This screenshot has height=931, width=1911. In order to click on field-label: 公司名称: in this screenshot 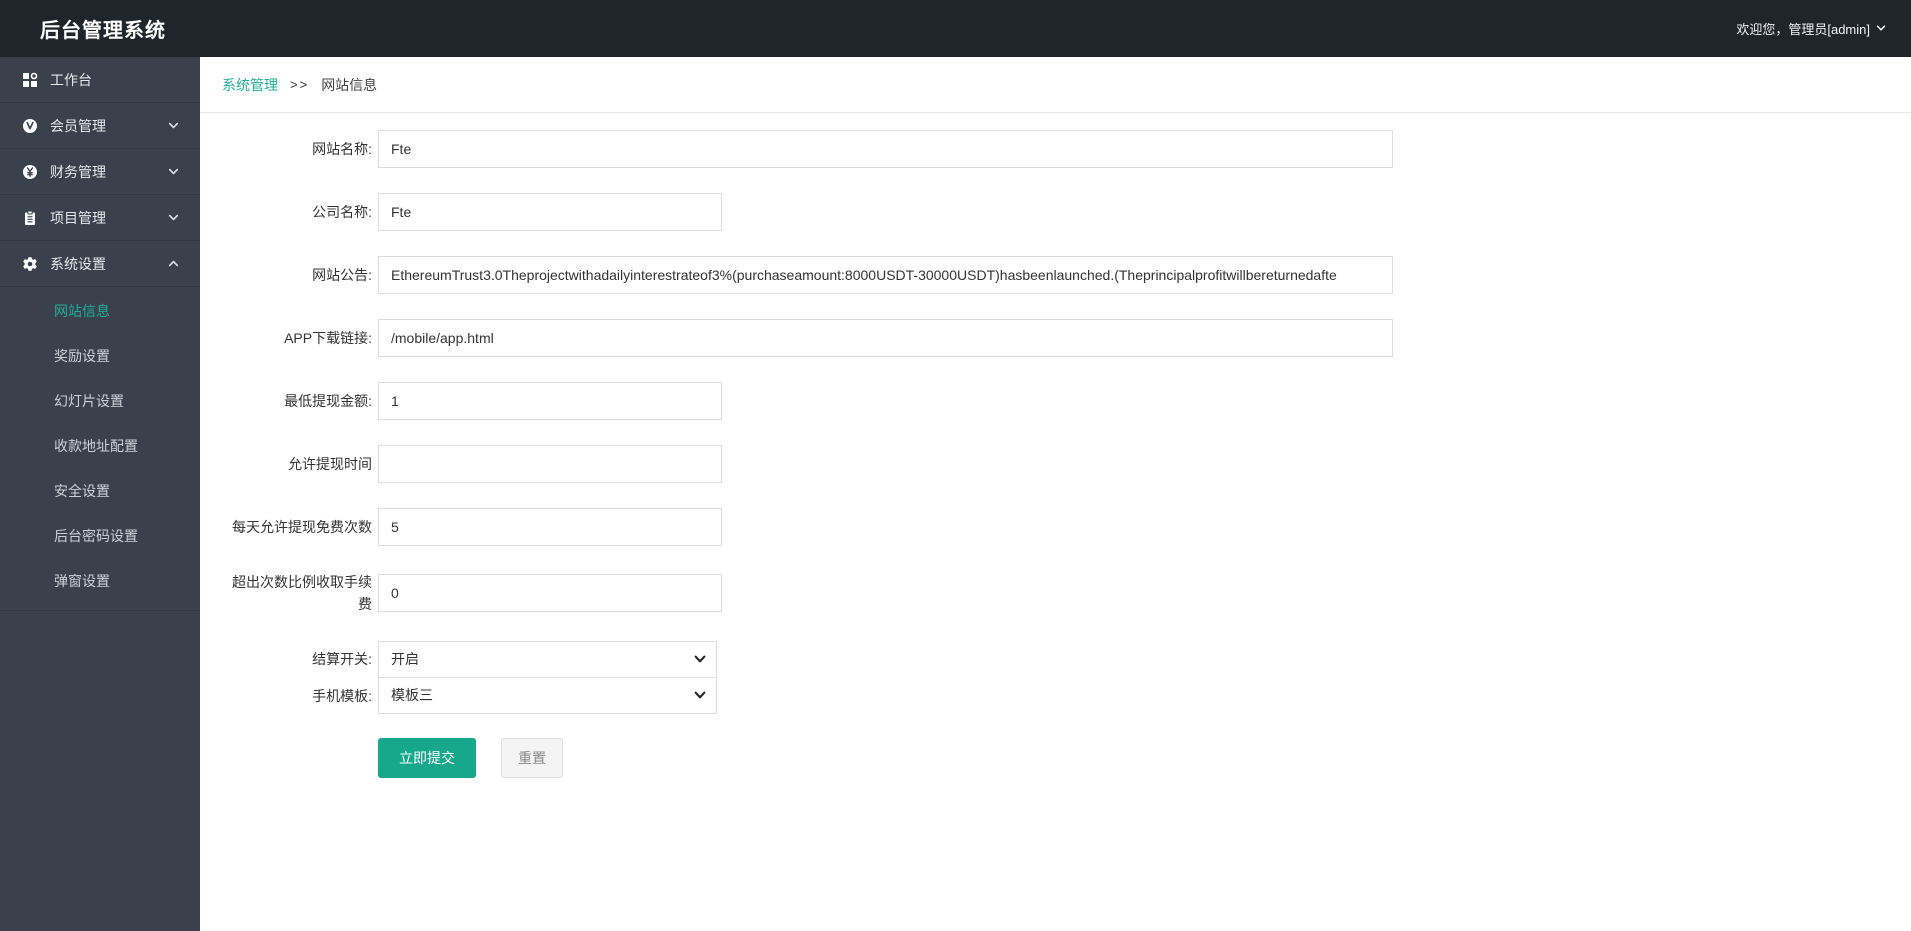, I will do `click(342, 211)`.